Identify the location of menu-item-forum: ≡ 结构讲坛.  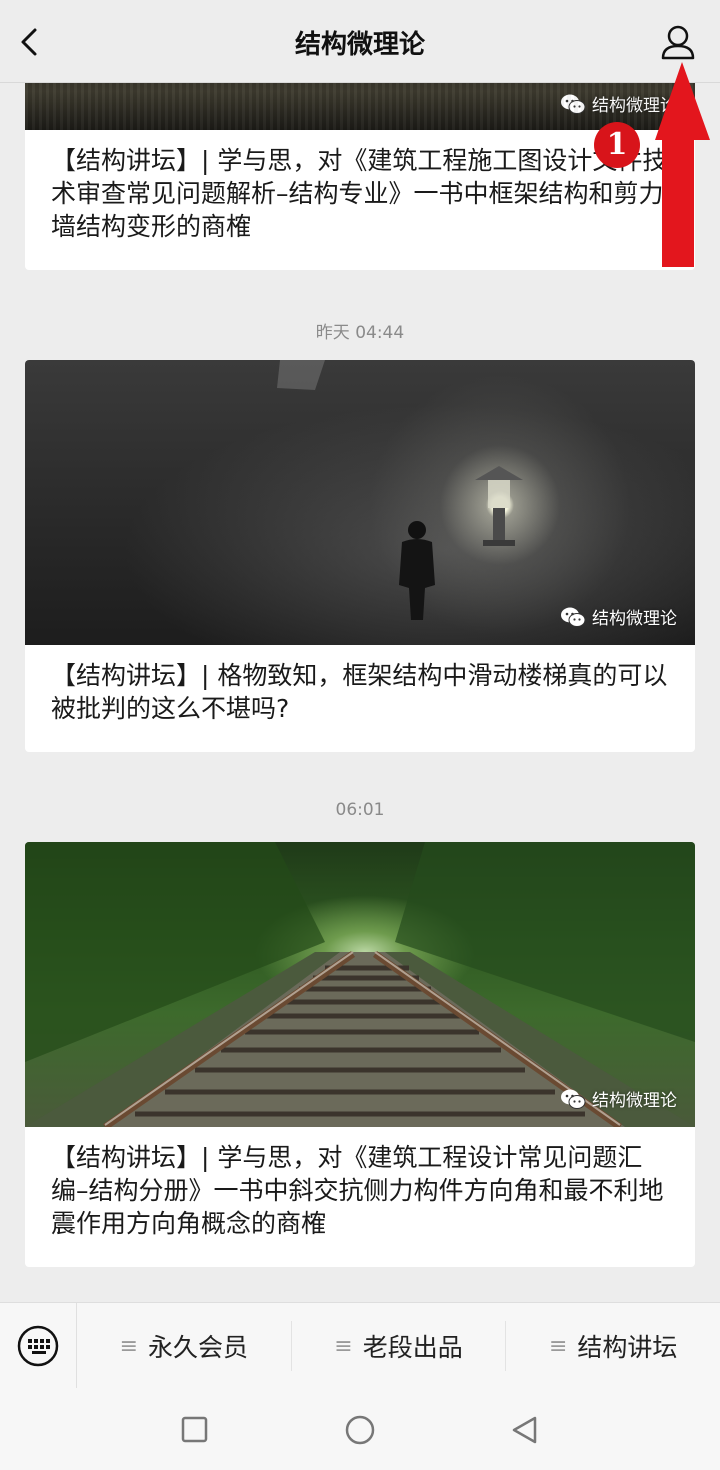
(613, 1346).